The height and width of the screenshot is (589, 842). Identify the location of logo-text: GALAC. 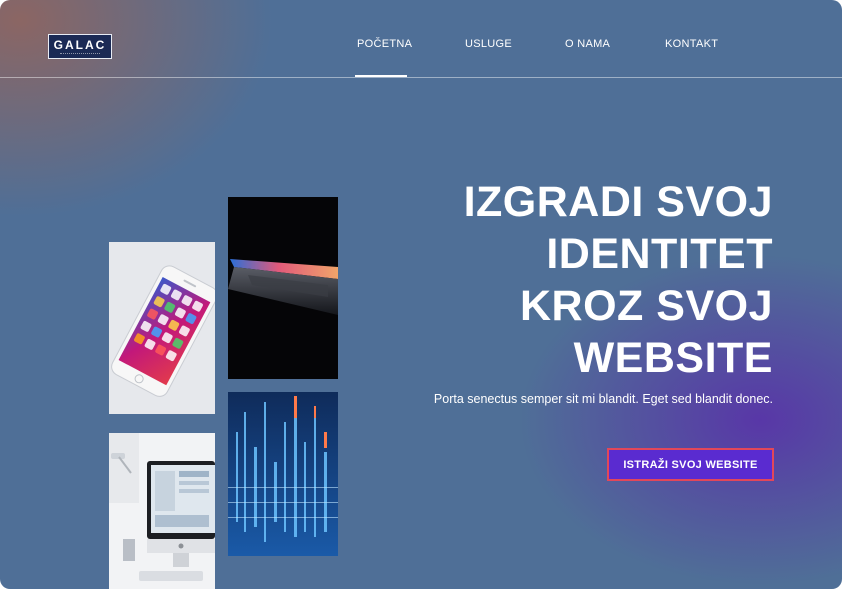
(80, 44).